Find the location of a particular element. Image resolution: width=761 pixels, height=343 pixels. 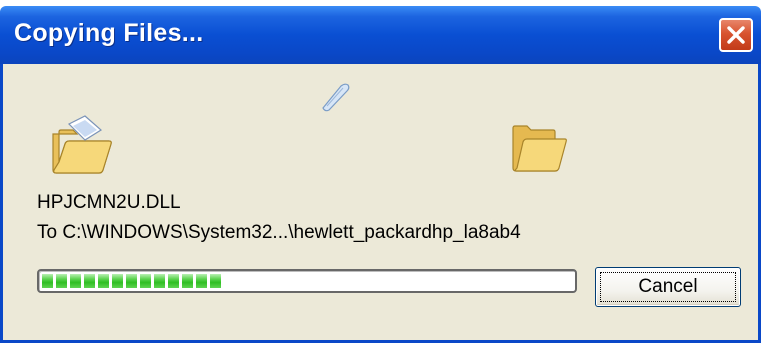

source-folder-icon is located at coordinates (82, 147).